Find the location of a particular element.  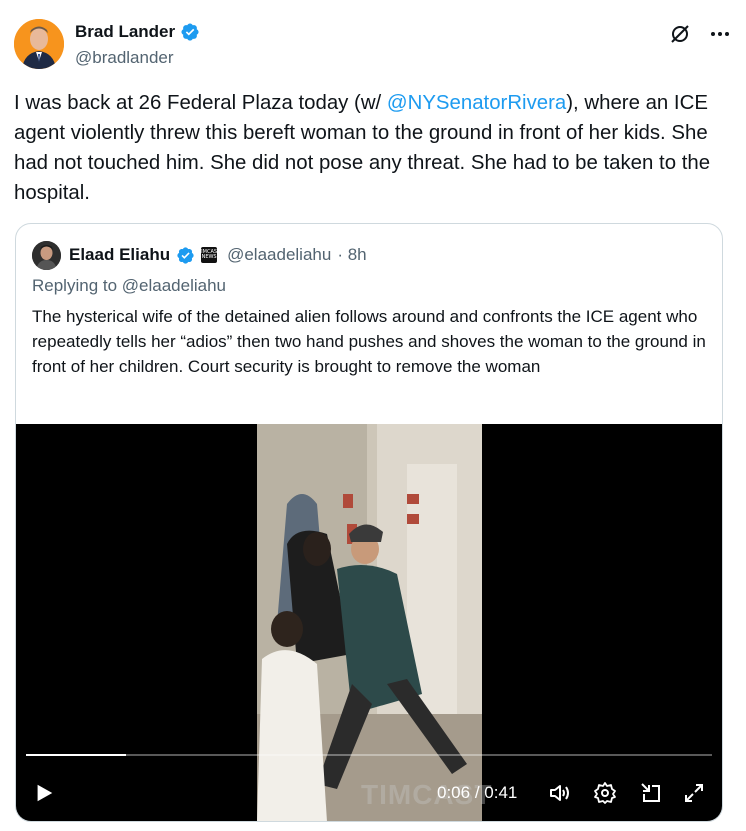

play-icon is located at coordinates (44, 793).